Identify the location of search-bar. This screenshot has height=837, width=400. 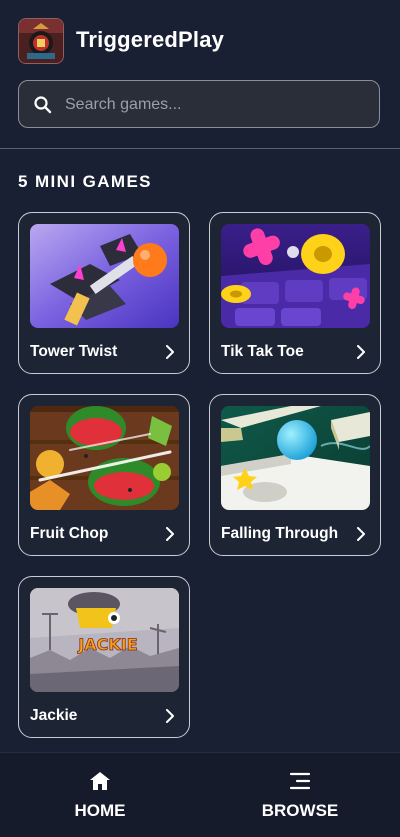
(199, 104).